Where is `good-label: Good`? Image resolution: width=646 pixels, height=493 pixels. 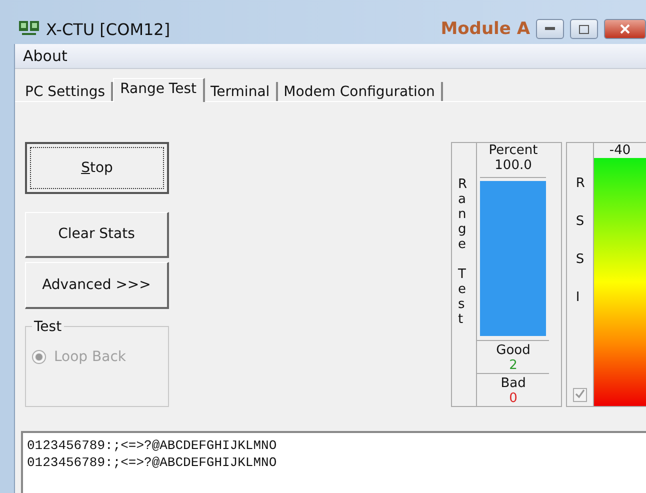
good-label: Good is located at coordinates (513, 350).